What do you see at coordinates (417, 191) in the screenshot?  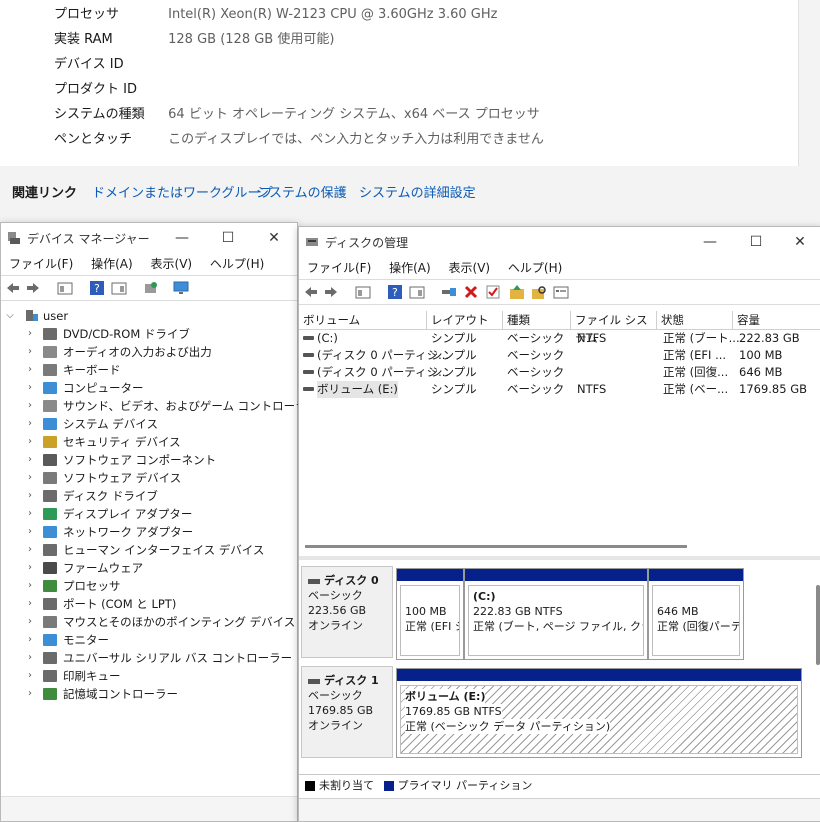 I see `advanced-system-settings-link: システムの詳細設定` at bounding box center [417, 191].